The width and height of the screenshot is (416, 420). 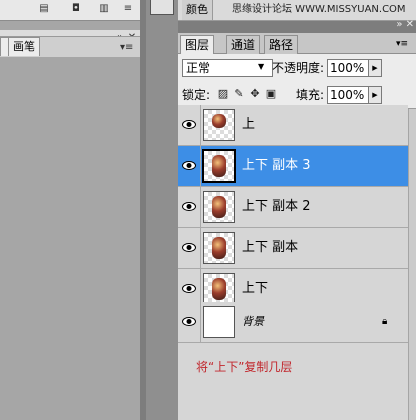 I want to click on dock-button, so click(x=162, y=7).